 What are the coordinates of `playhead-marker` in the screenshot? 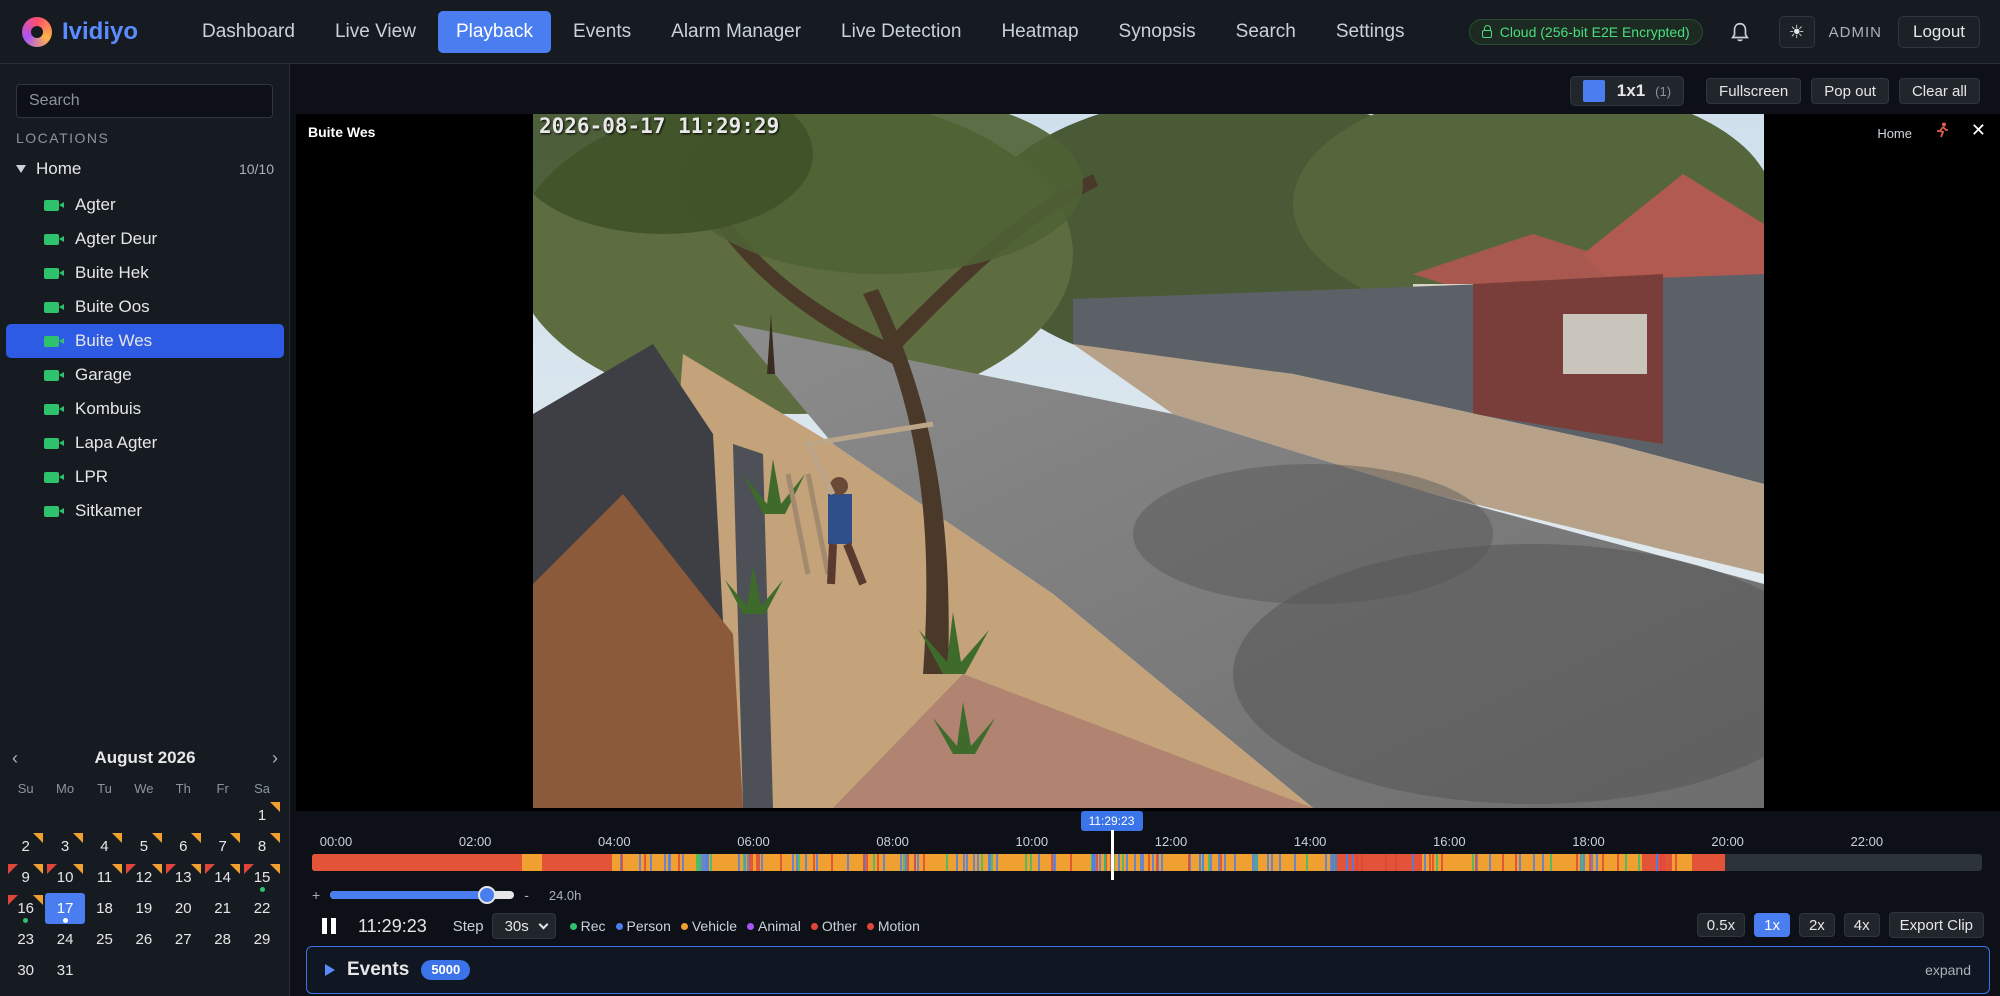 It's located at (1112, 855).